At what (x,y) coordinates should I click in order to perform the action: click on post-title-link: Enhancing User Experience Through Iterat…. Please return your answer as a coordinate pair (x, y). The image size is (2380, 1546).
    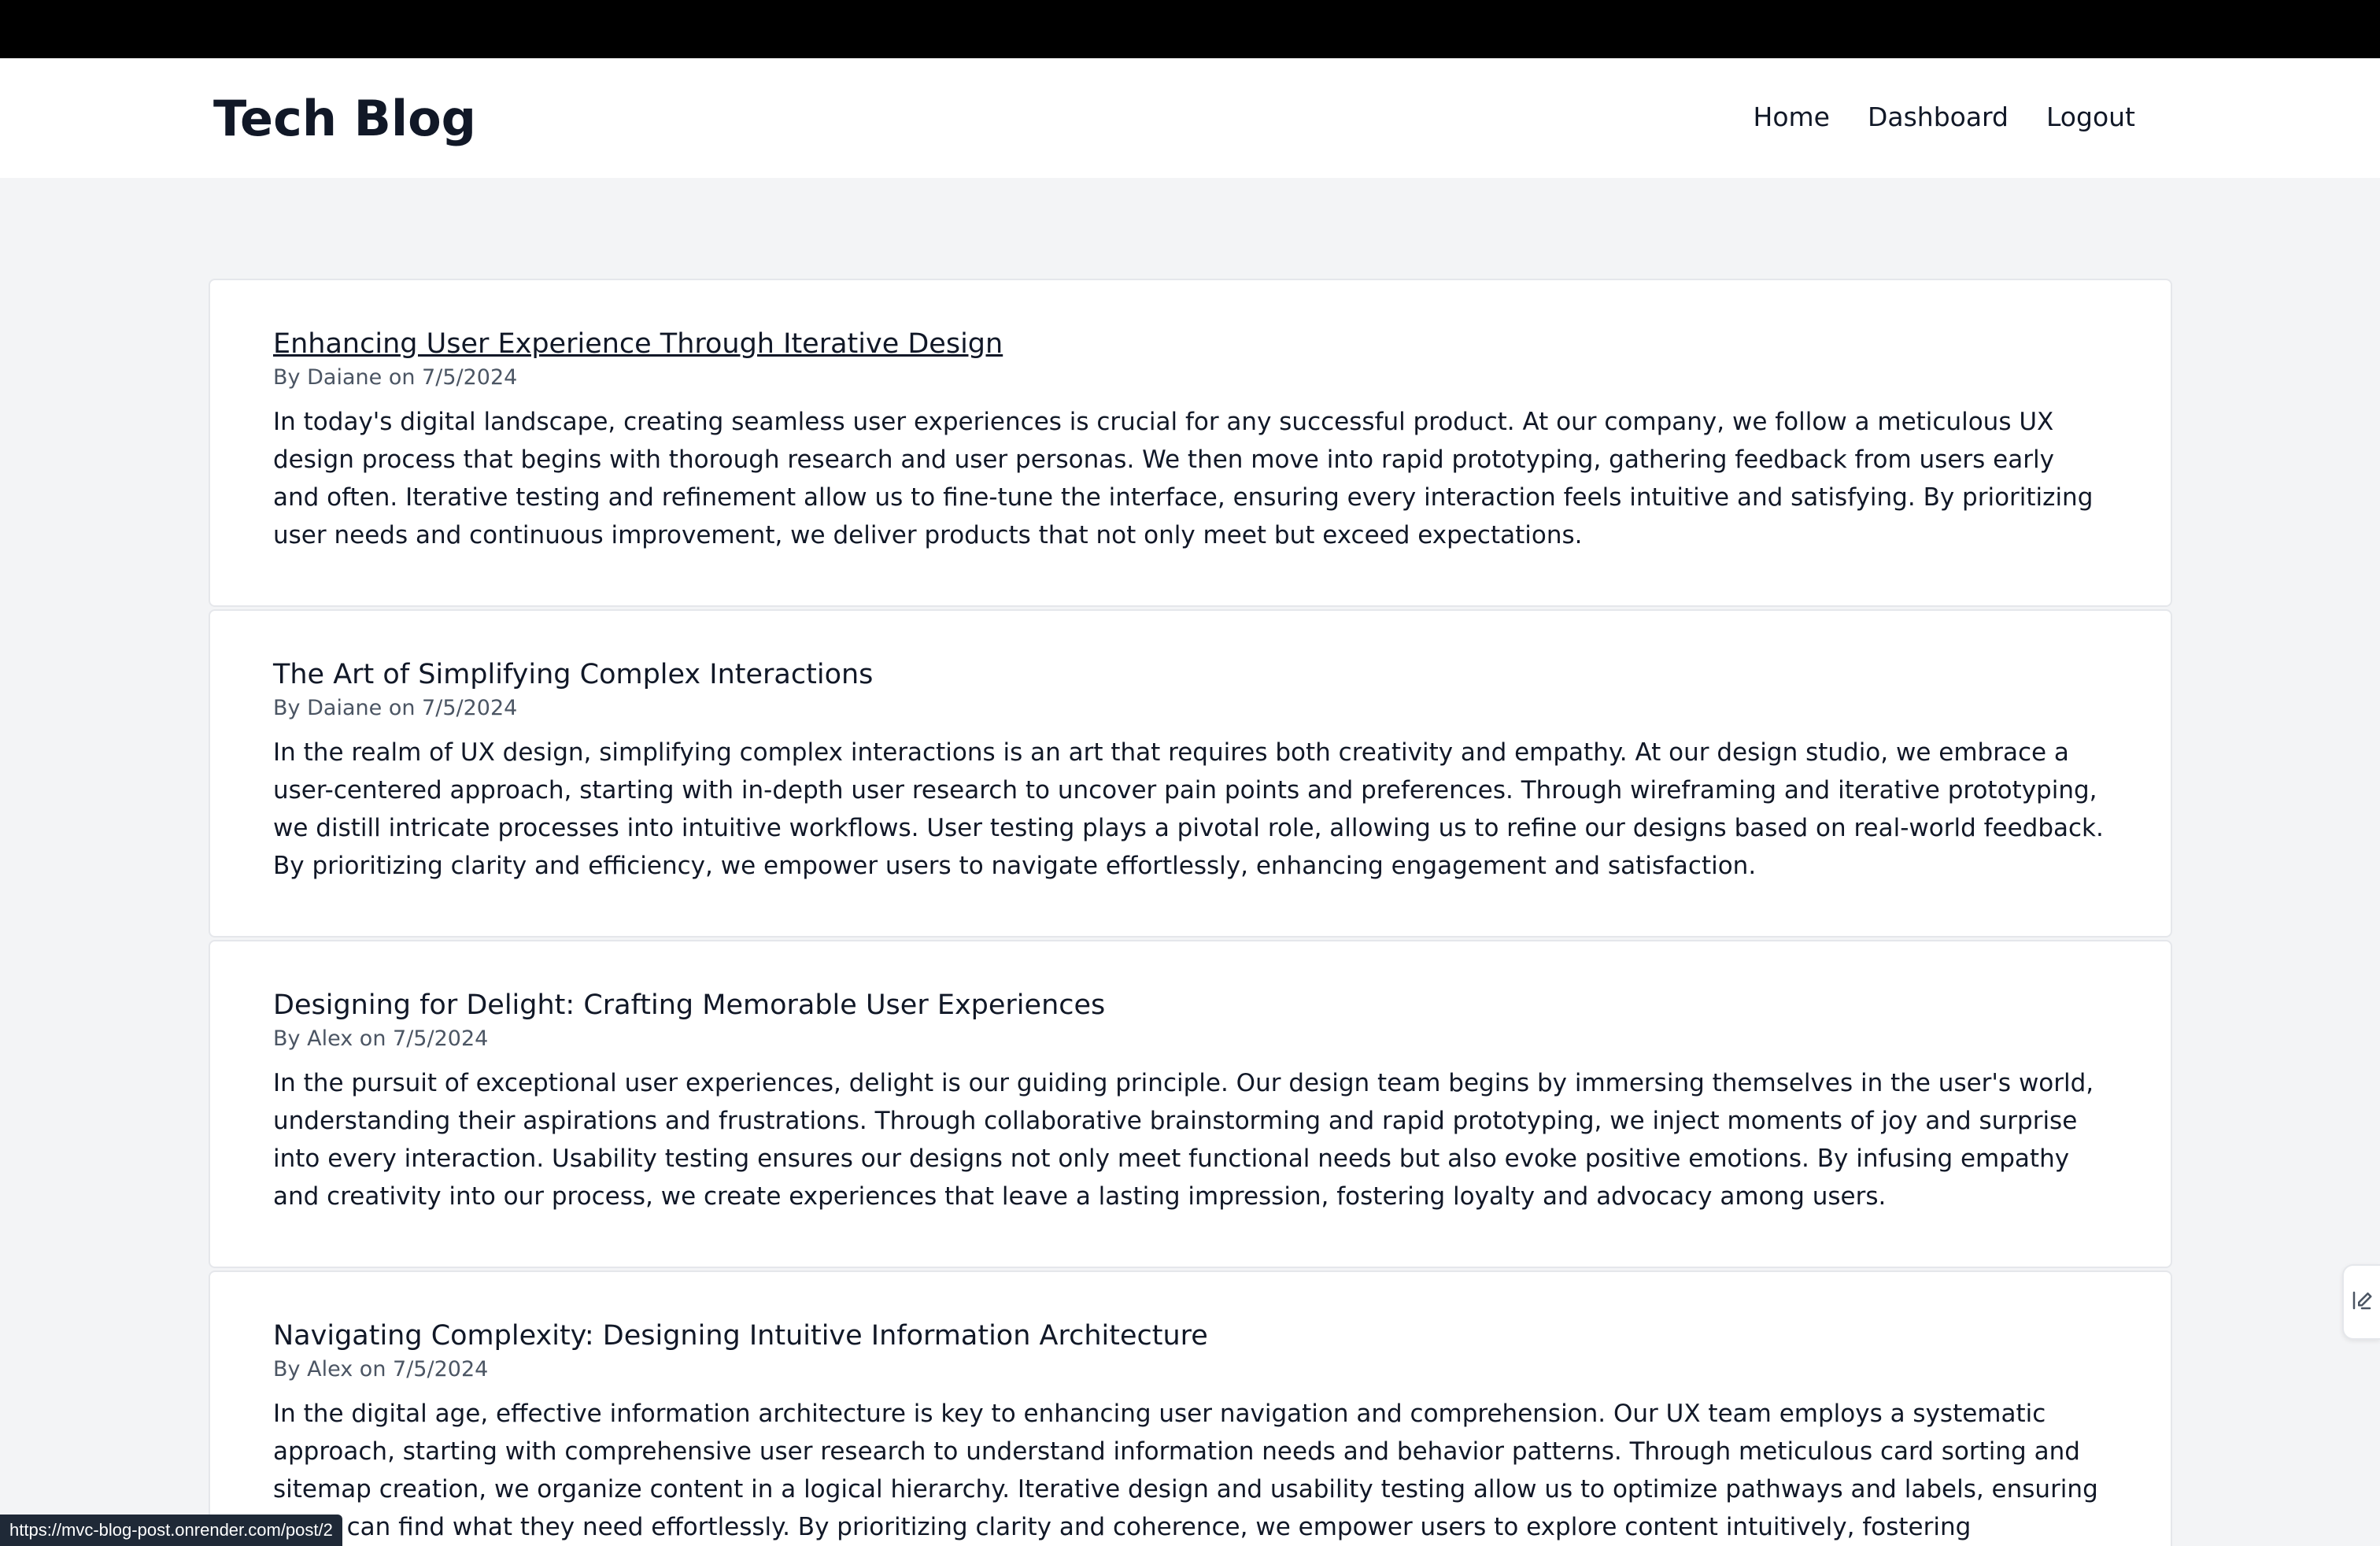
    Looking at the image, I should click on (638, 344).